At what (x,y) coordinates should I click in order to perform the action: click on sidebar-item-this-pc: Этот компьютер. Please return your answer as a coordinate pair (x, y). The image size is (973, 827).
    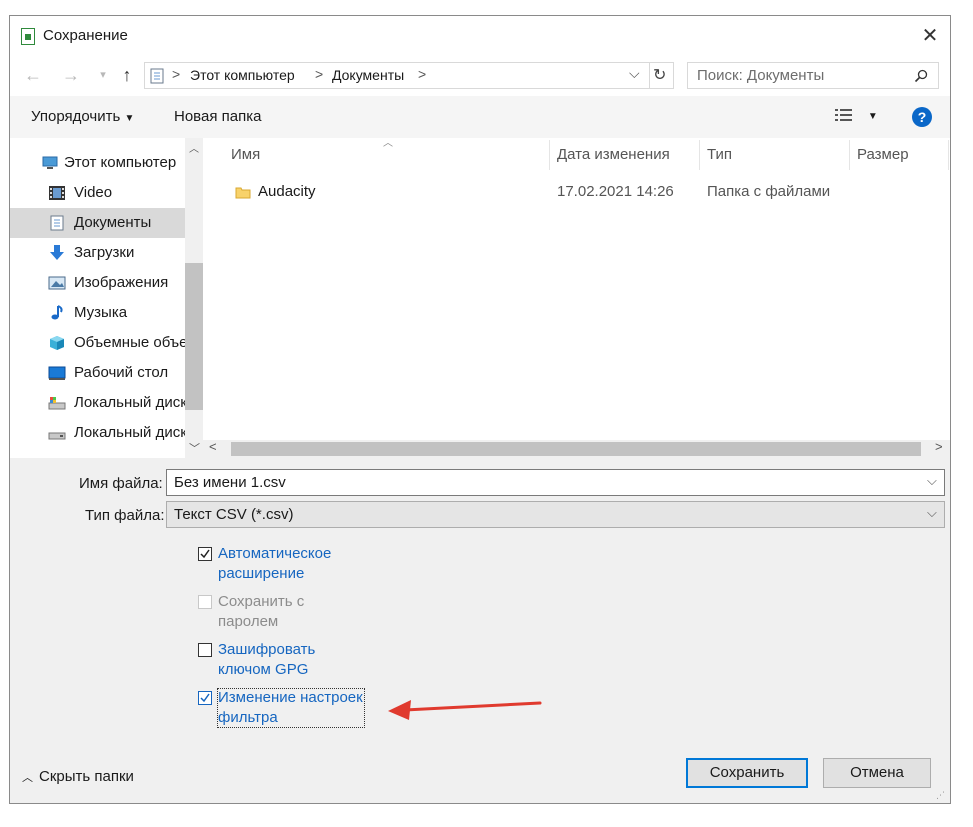
    Looking at the image, I should click on (97, 163).